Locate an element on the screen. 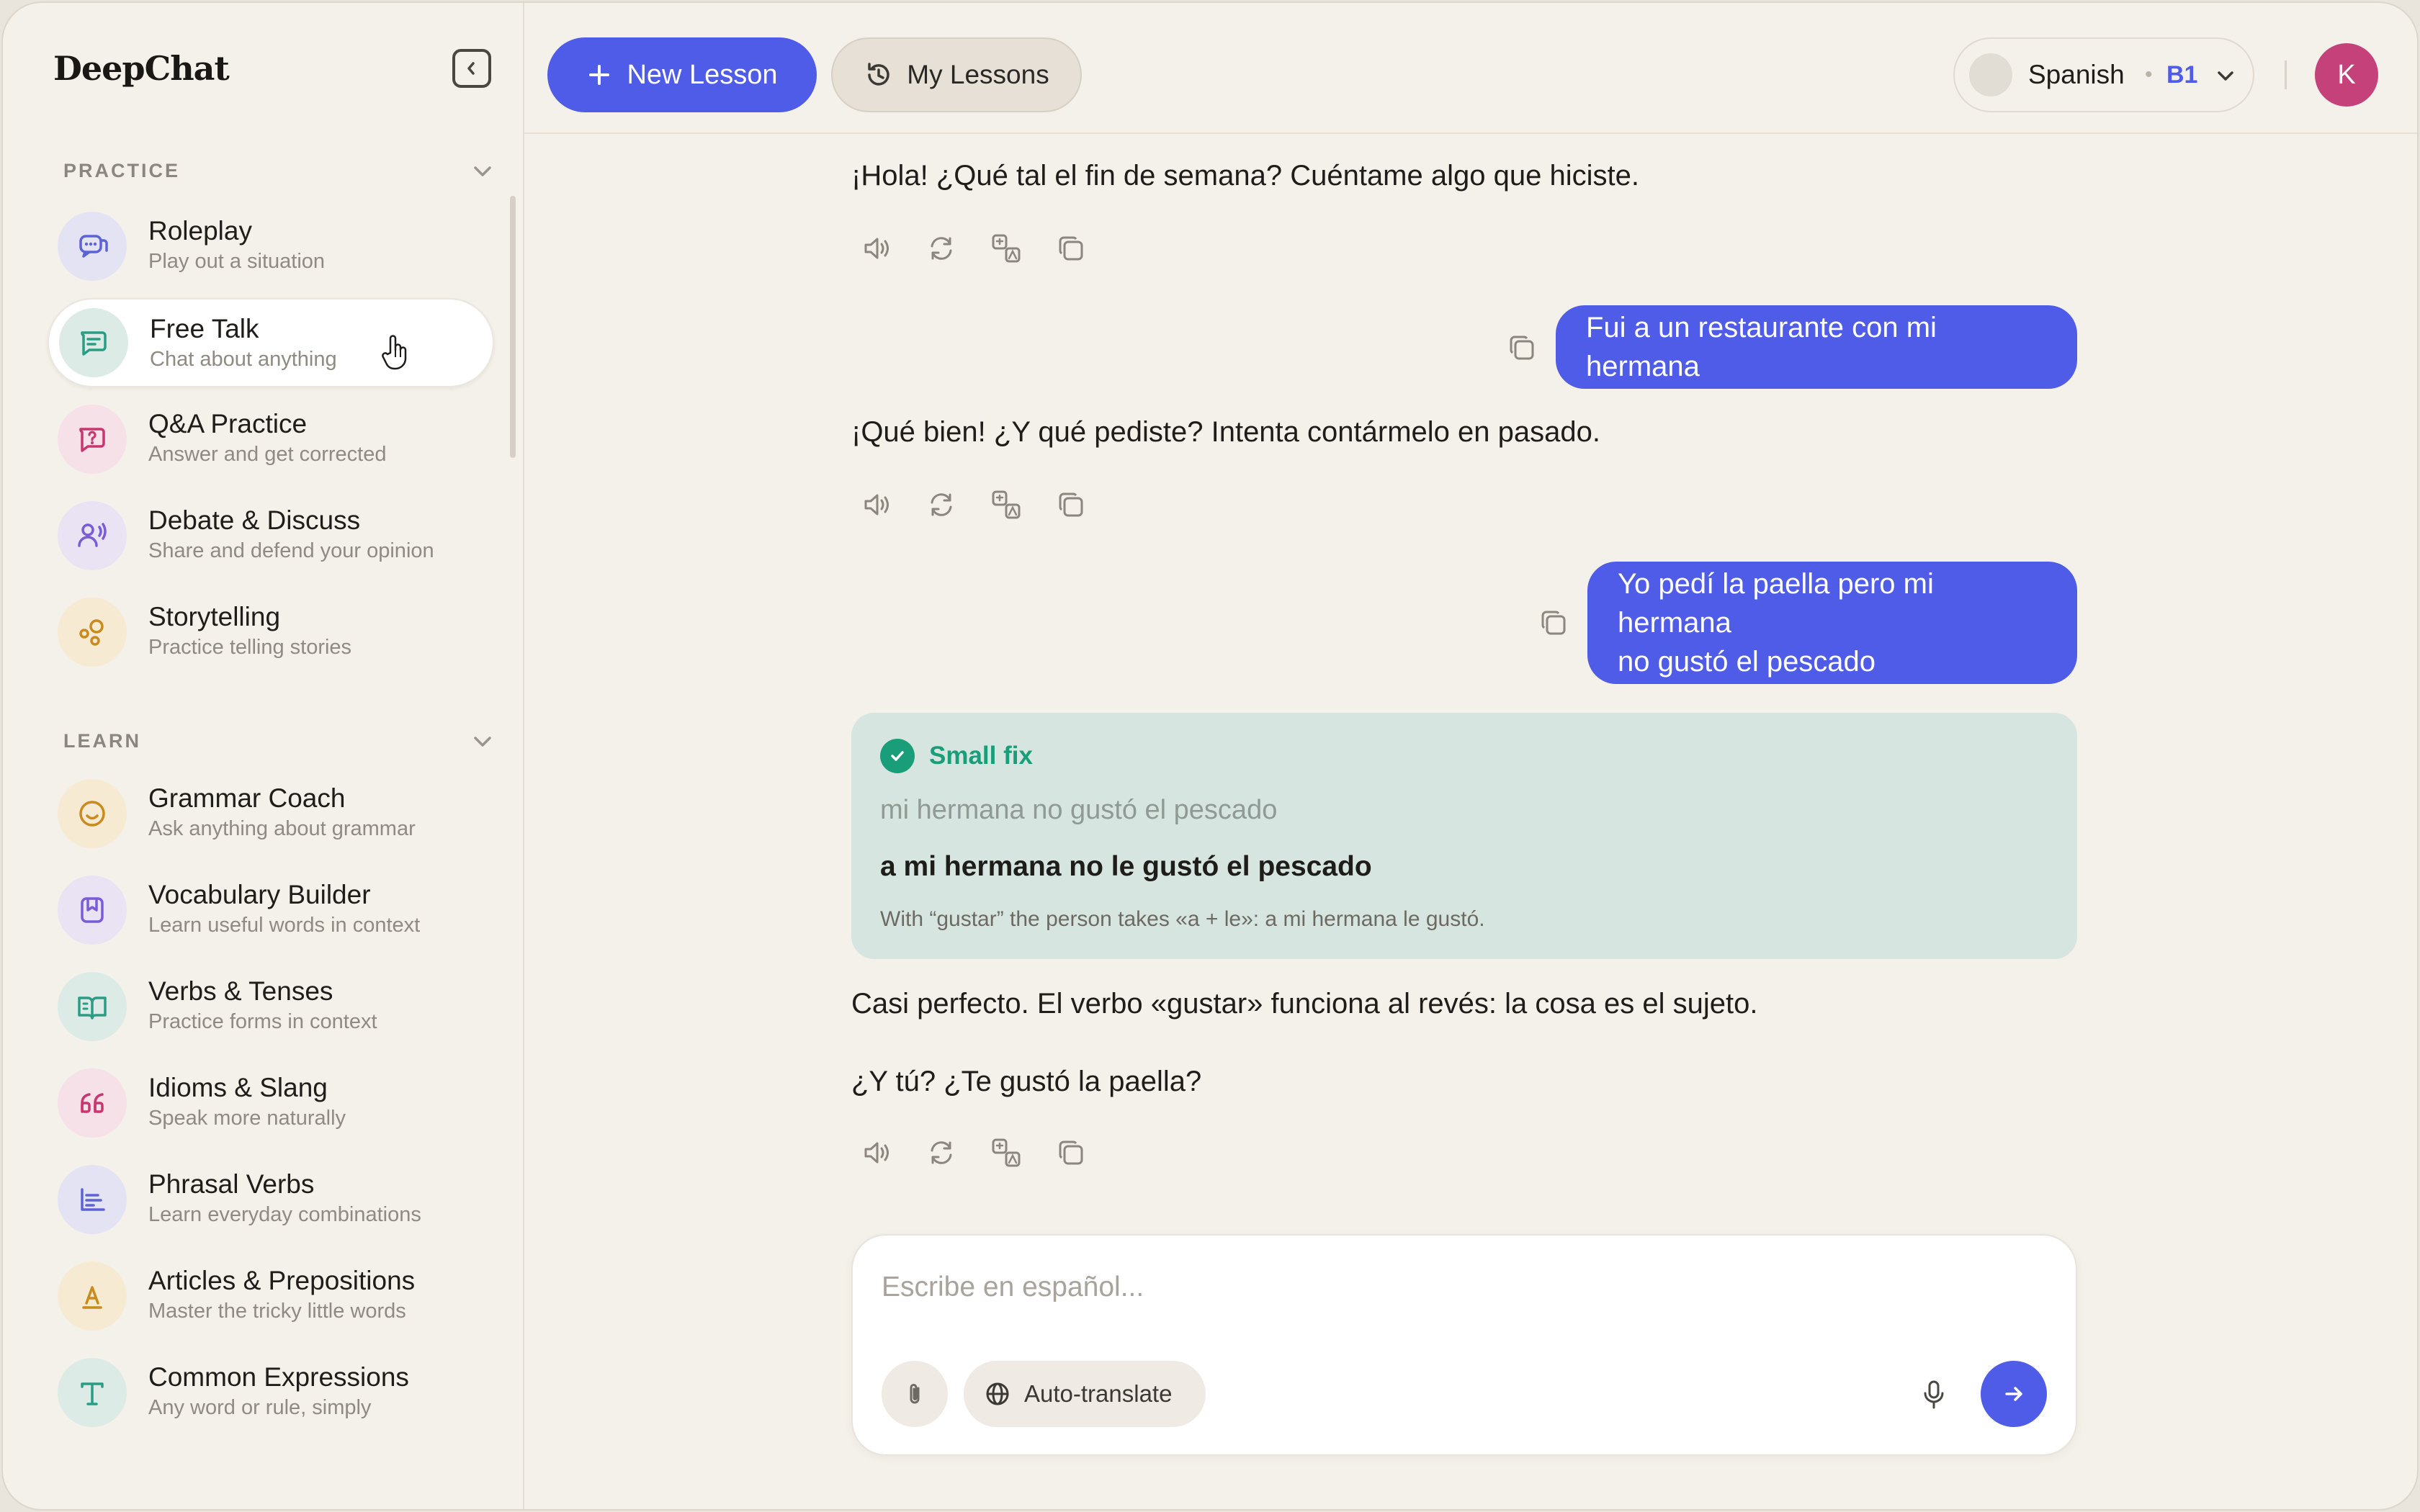 The image size is (2420, 1512). message-input is located at coordinates (1458, 1287).